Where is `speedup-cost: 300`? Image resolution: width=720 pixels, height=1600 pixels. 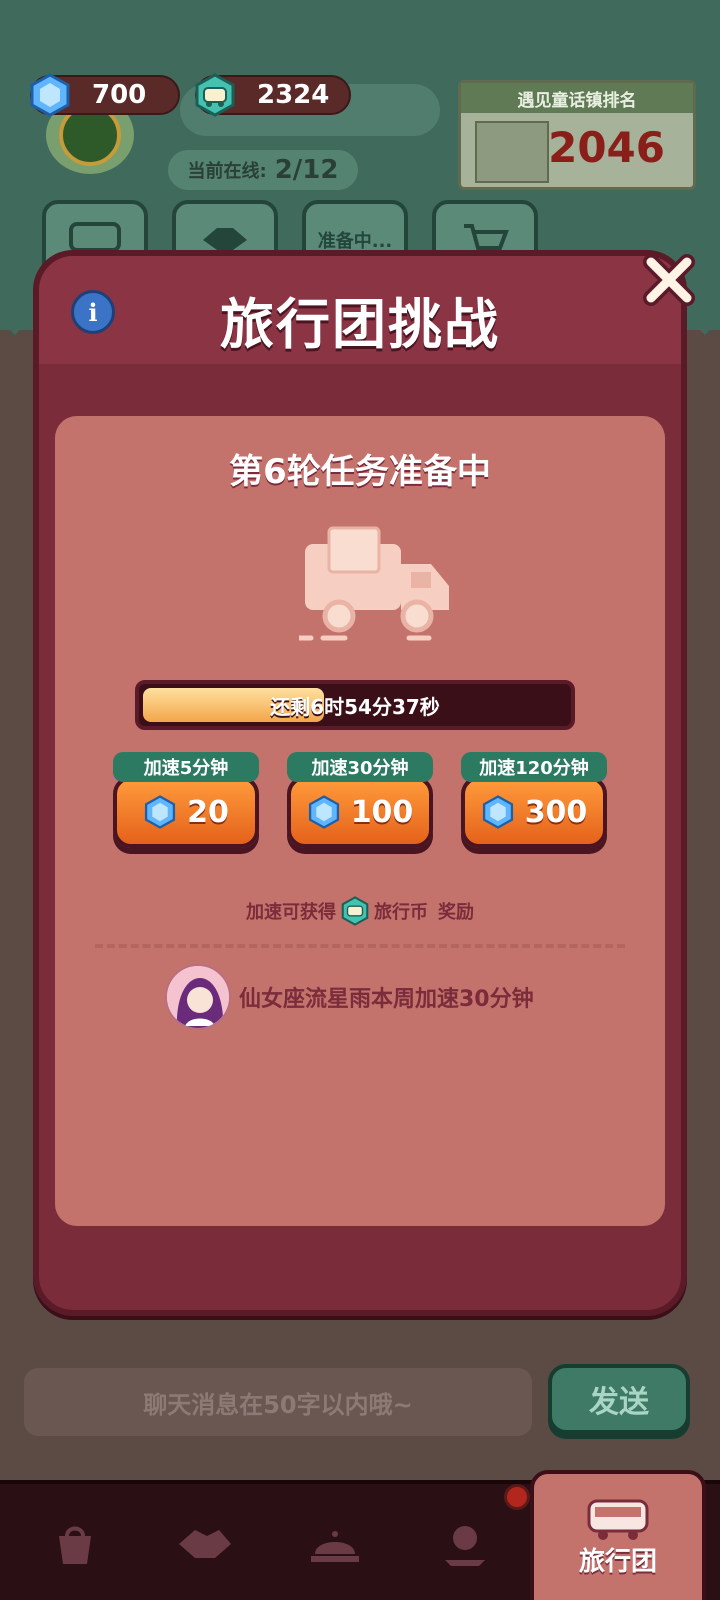 speedup-cost: 300 is located at coordinates (556, 812).